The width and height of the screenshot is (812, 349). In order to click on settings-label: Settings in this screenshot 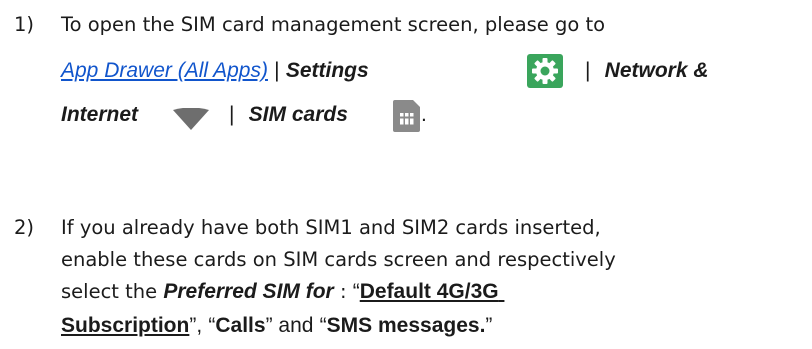, I will do `click(327, 70)`.